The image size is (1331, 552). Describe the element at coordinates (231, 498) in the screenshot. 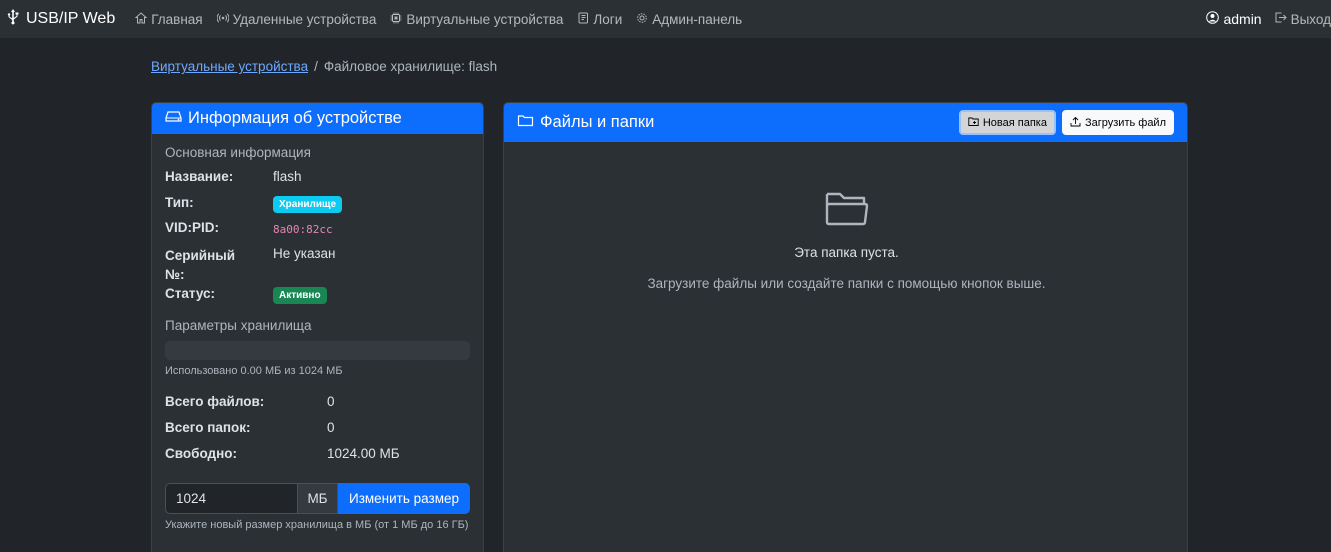

I see `size-input: 1024` at that location.